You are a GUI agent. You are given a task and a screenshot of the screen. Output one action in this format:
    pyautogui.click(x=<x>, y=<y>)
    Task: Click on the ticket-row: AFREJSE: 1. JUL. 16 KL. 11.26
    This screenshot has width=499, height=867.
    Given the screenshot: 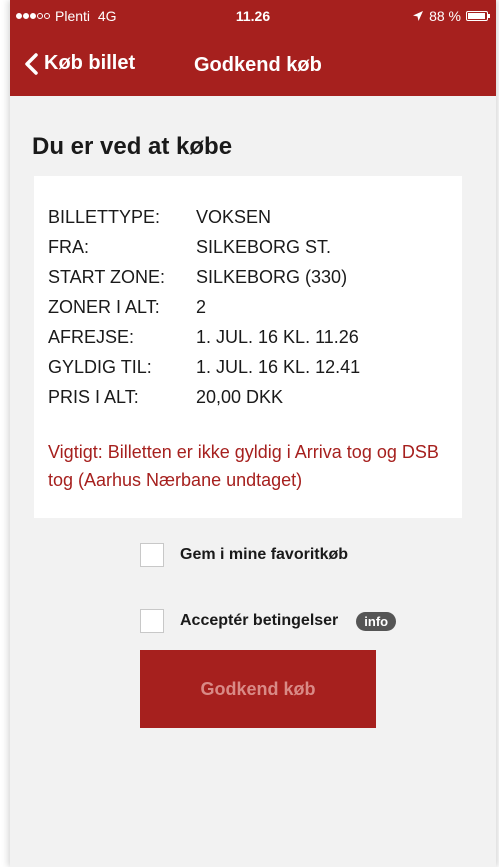 What is the action you would take?
    pyautogui.click(x=204, y=337)
    